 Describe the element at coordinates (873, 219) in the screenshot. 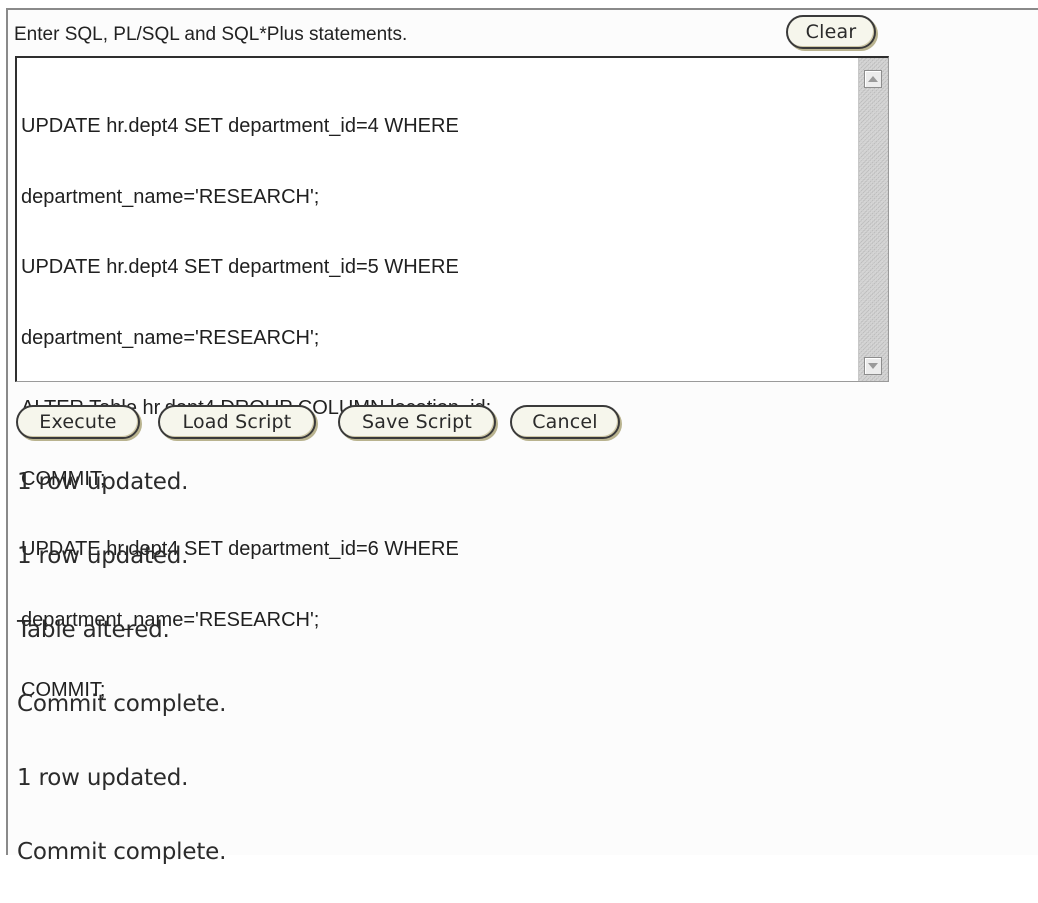

I see `editor-scrollbar` at that location.